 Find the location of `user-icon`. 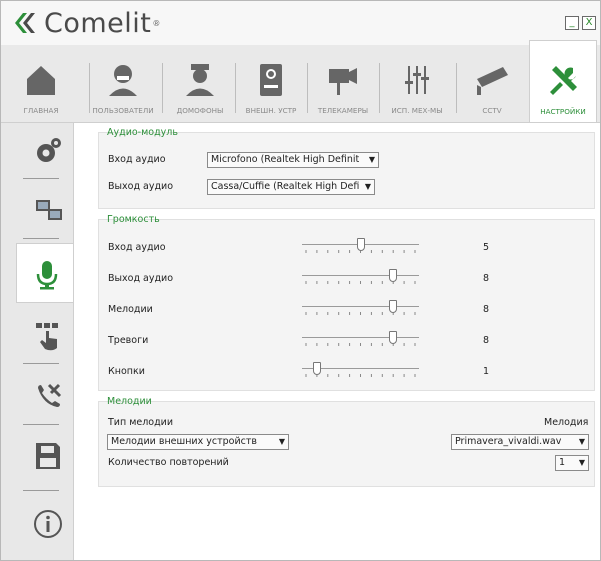

user-icon is located at coordinates (123, 80).